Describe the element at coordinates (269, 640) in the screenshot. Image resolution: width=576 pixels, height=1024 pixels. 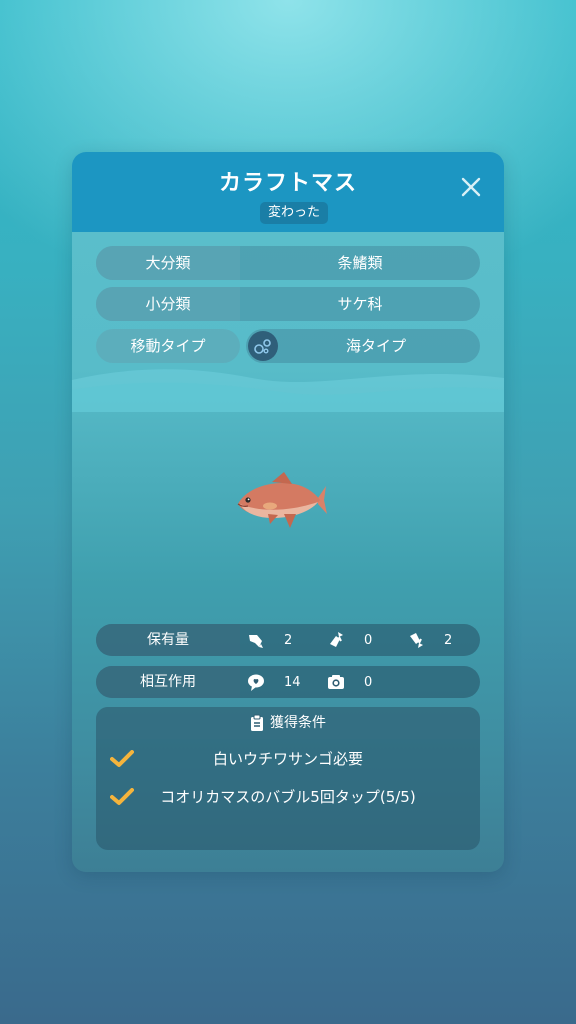
I see `holdings-total: 2` at that location.